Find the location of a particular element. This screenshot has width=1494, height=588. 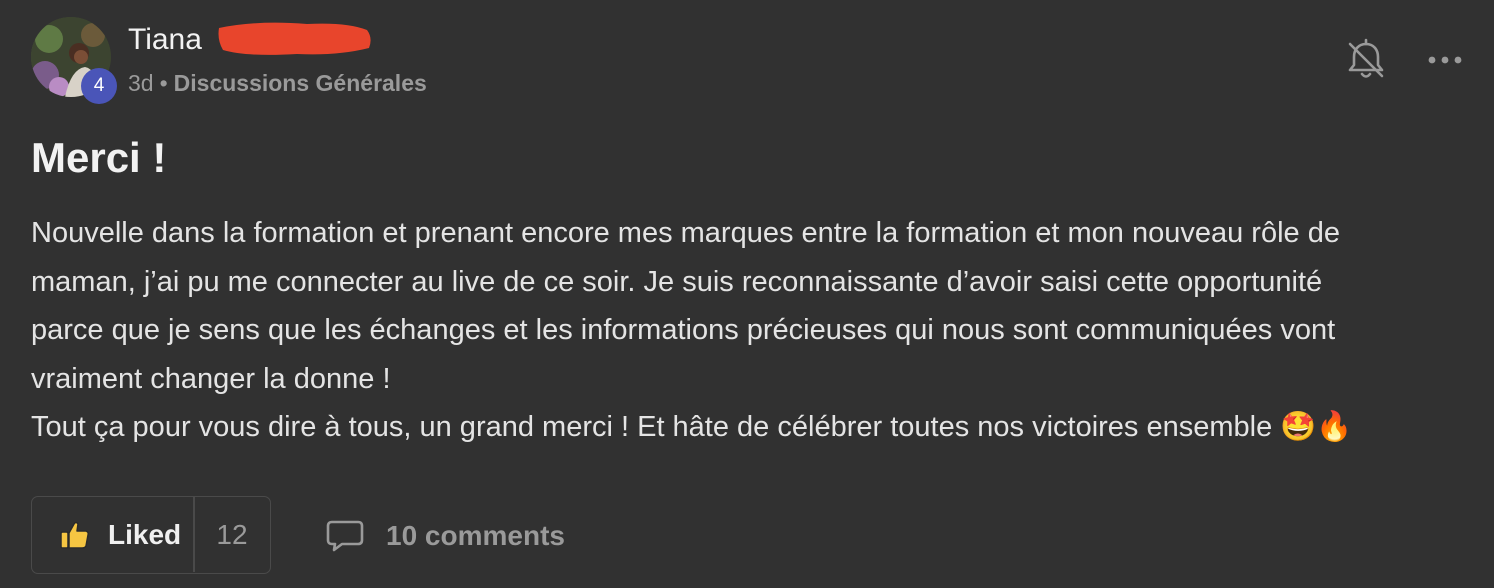

like-control: Liked 12 is located at coordinates (151, 535).